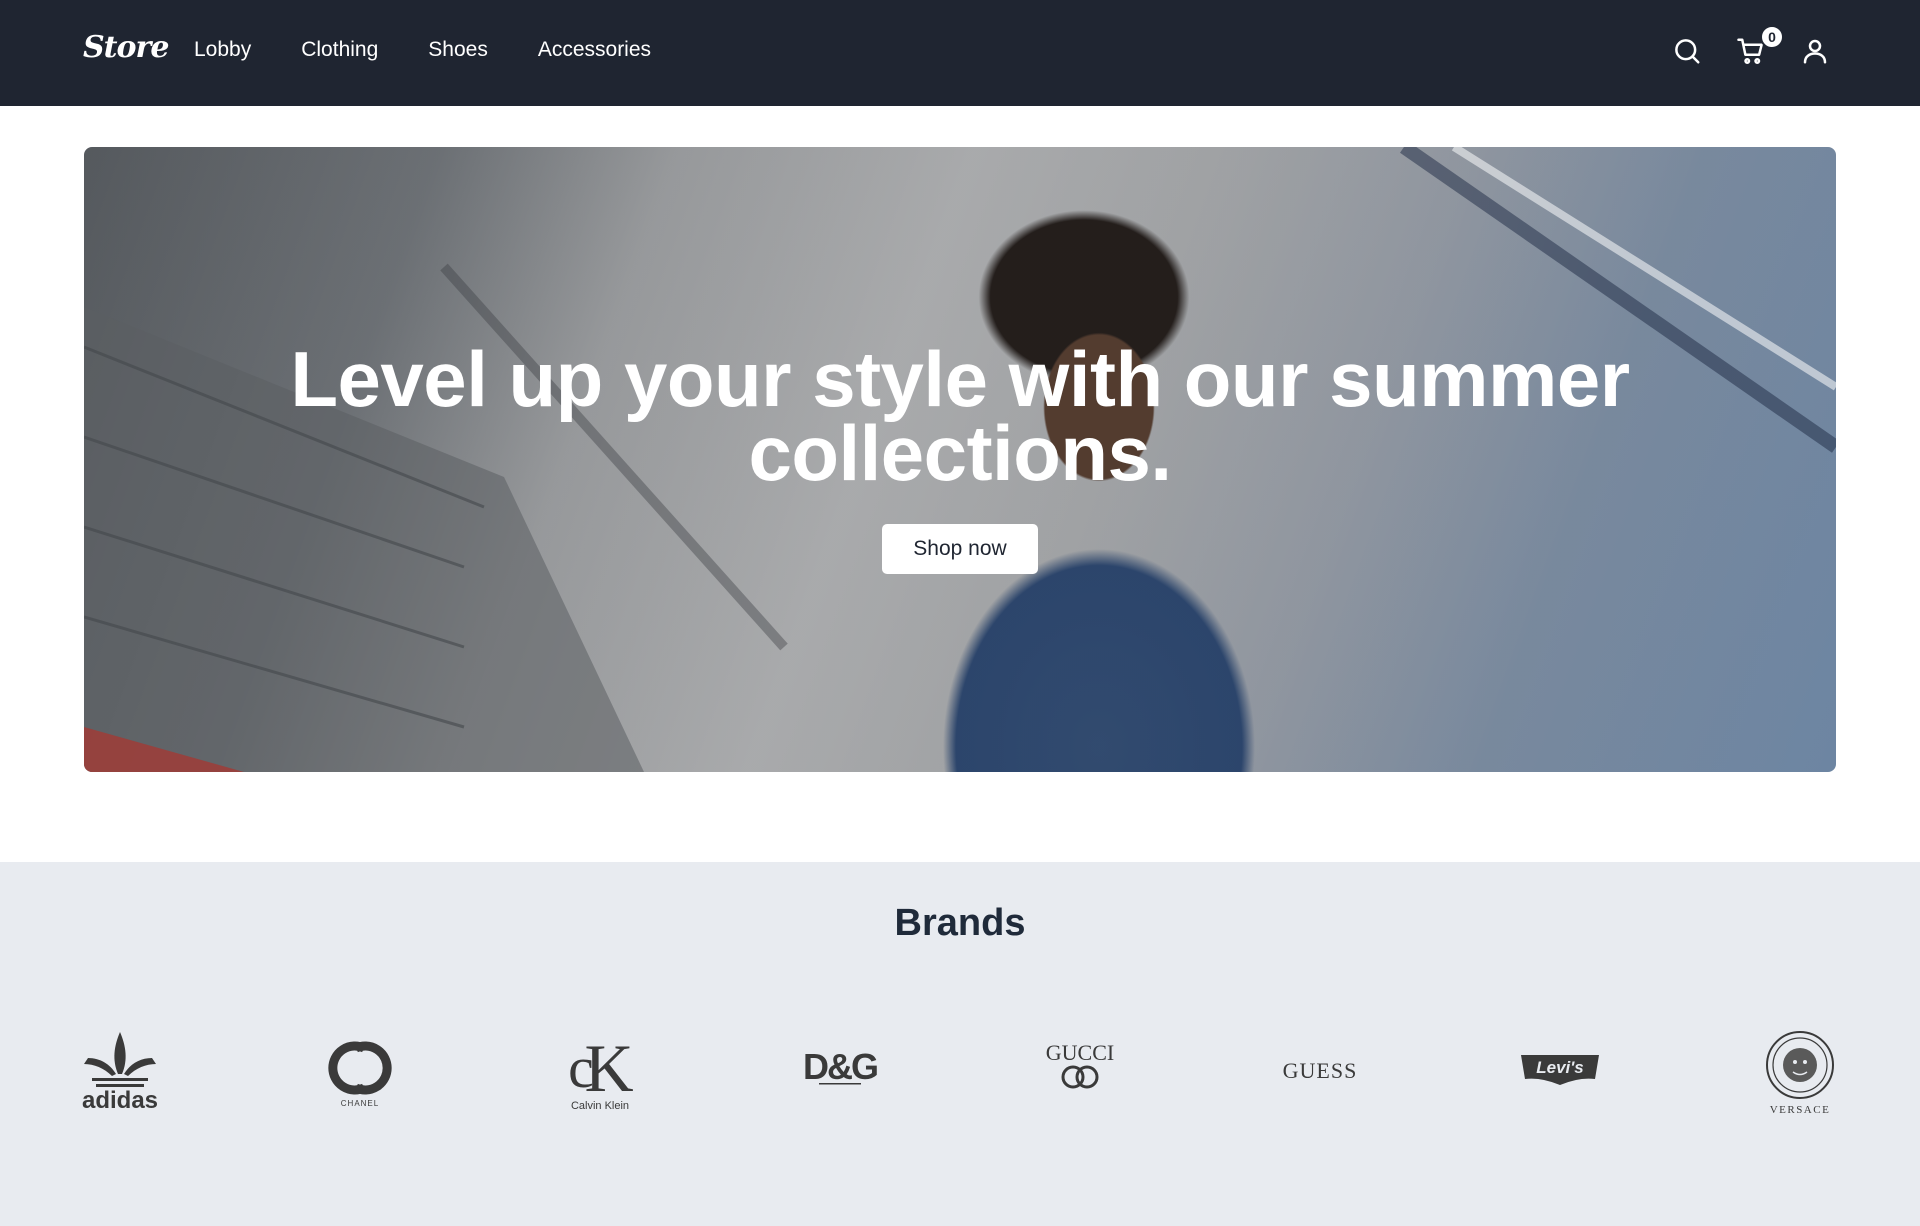 Image resolution: width=1920 pixels, height=1226 pixels. Describe the element at coordinates (960, 923) in the screenshot. I see `brands-title: Brands` at that location.